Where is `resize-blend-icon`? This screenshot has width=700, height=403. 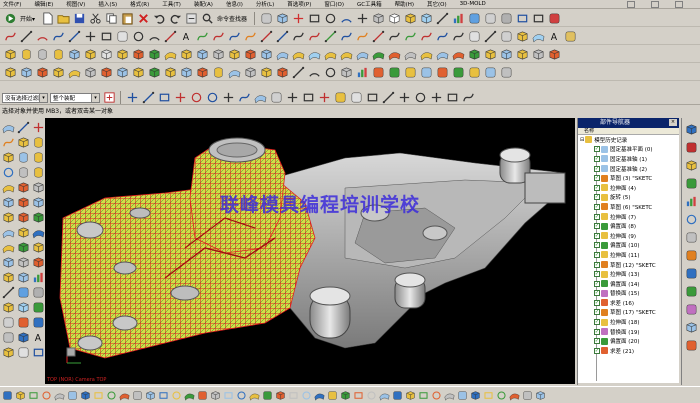
resize-blend-icon is located at coordinates (74, 72).